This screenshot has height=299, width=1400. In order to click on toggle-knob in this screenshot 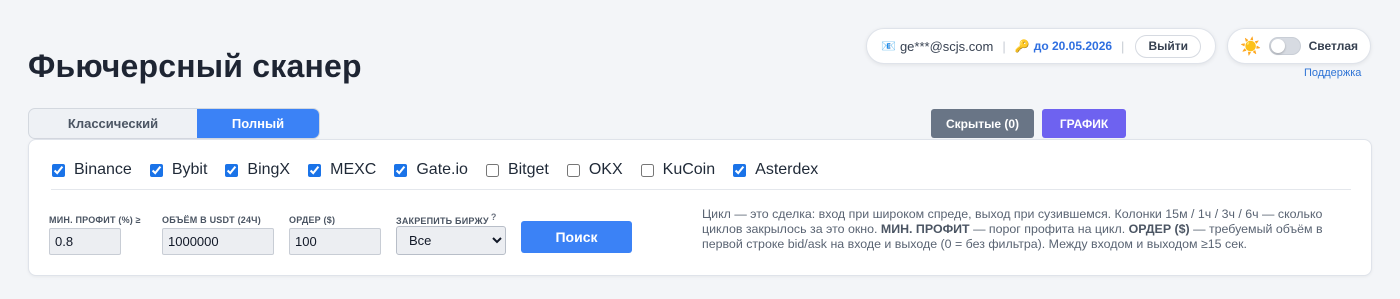, I will do `click(1278, 46)`.